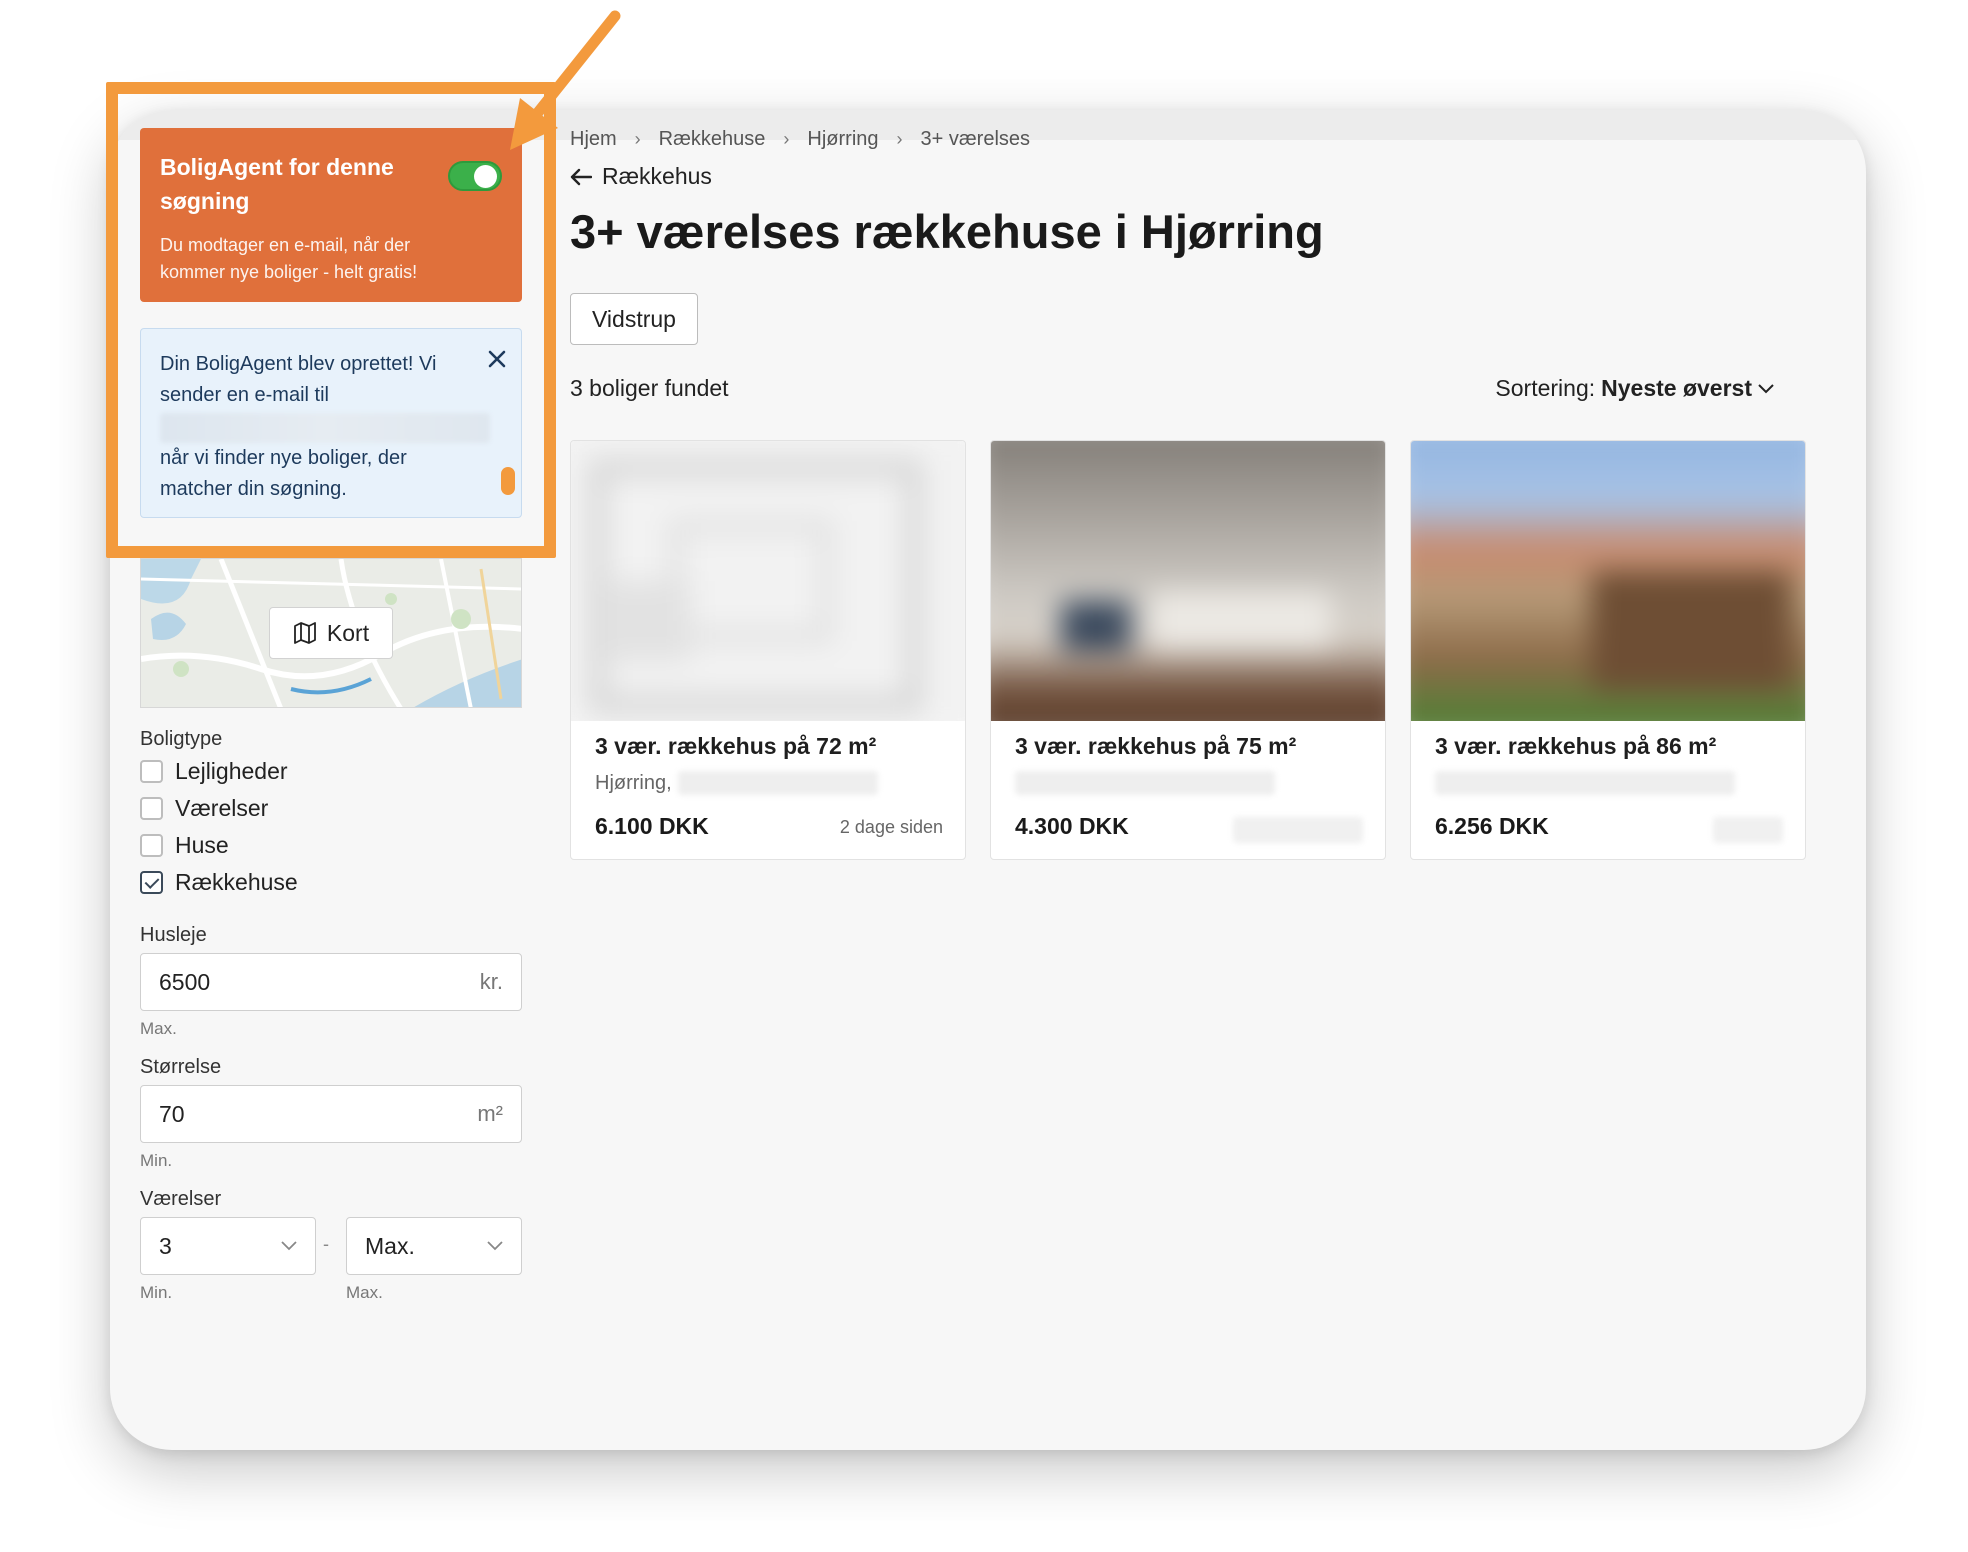 Image resolution: width=1968 pixels, height=1552 pixels. Describe the element at coordinates (634, 319) in the screenshot. I see `area-chip: Vidstrup` at that location.